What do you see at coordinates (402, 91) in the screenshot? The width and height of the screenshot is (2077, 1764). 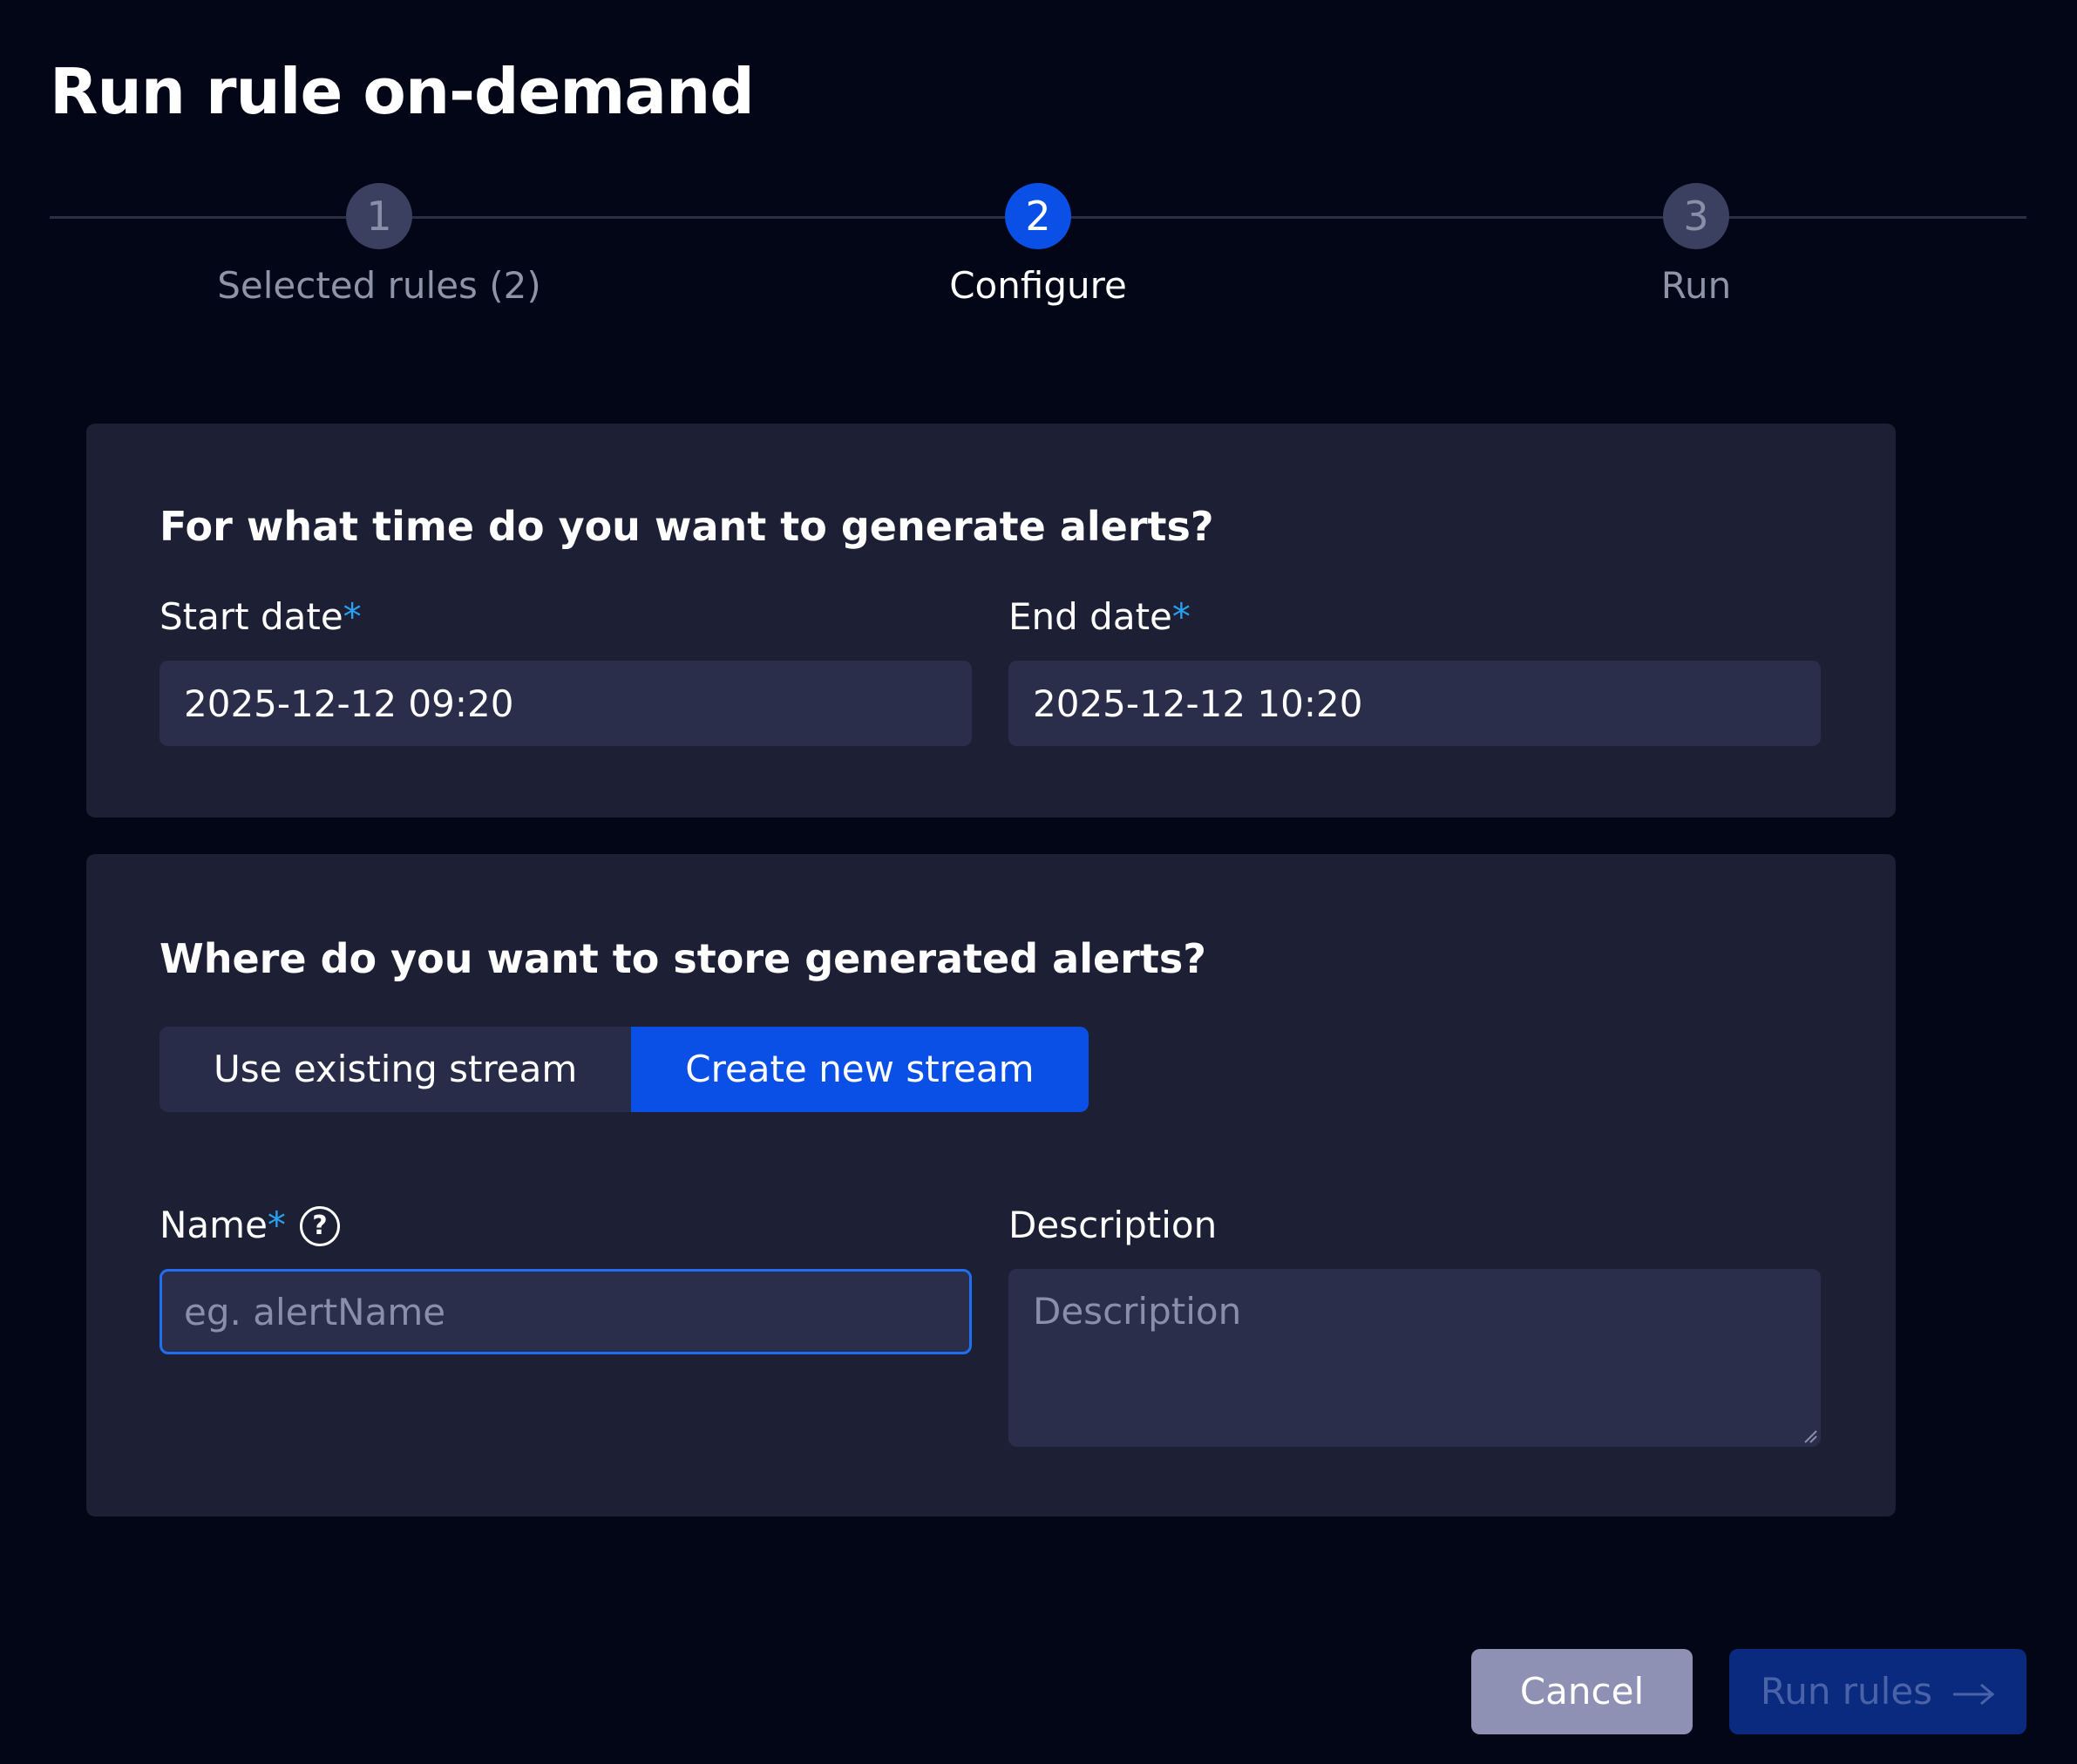 I see `dialog-title: Run rule on-demand` at bounding box center [402, 91].